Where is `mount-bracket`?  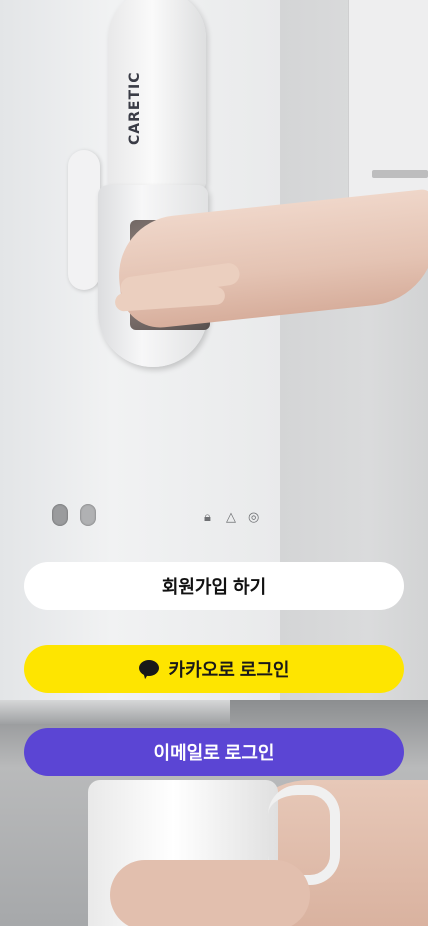 mount-bracket is located at coordinates (84, 220).